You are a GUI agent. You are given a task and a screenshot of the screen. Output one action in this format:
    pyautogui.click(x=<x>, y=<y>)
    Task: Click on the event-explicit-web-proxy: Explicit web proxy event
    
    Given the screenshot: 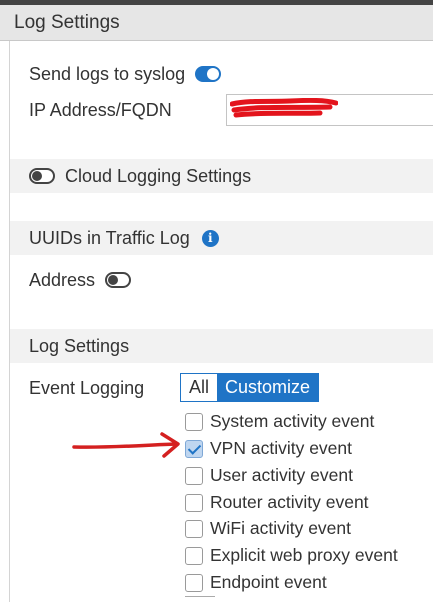 What is the action you would take?
    pyautogui.click(x=291, y=555)
    